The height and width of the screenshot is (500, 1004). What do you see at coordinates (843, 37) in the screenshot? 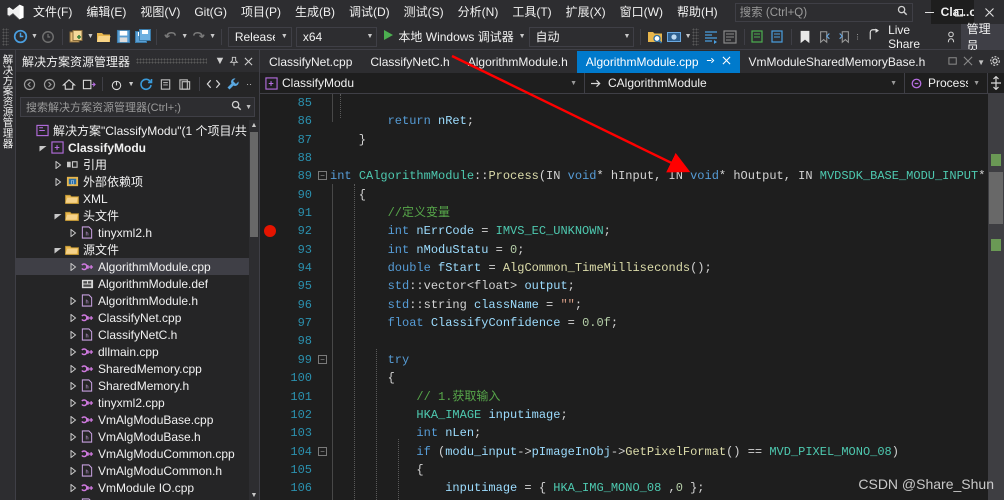
I see `next-bookmark-icon` at bounding box center [843, 37].